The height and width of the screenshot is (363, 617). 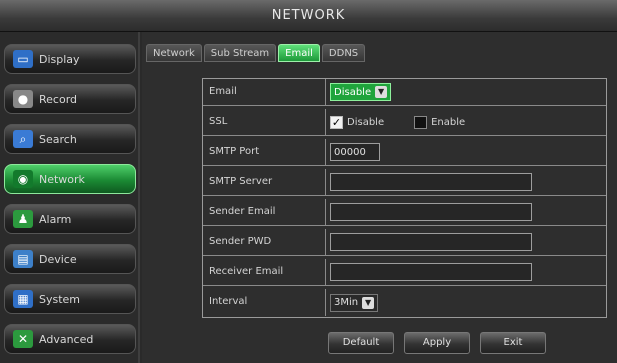 I want to click on sidebar-item-label: System, so click(x=60, y=299).